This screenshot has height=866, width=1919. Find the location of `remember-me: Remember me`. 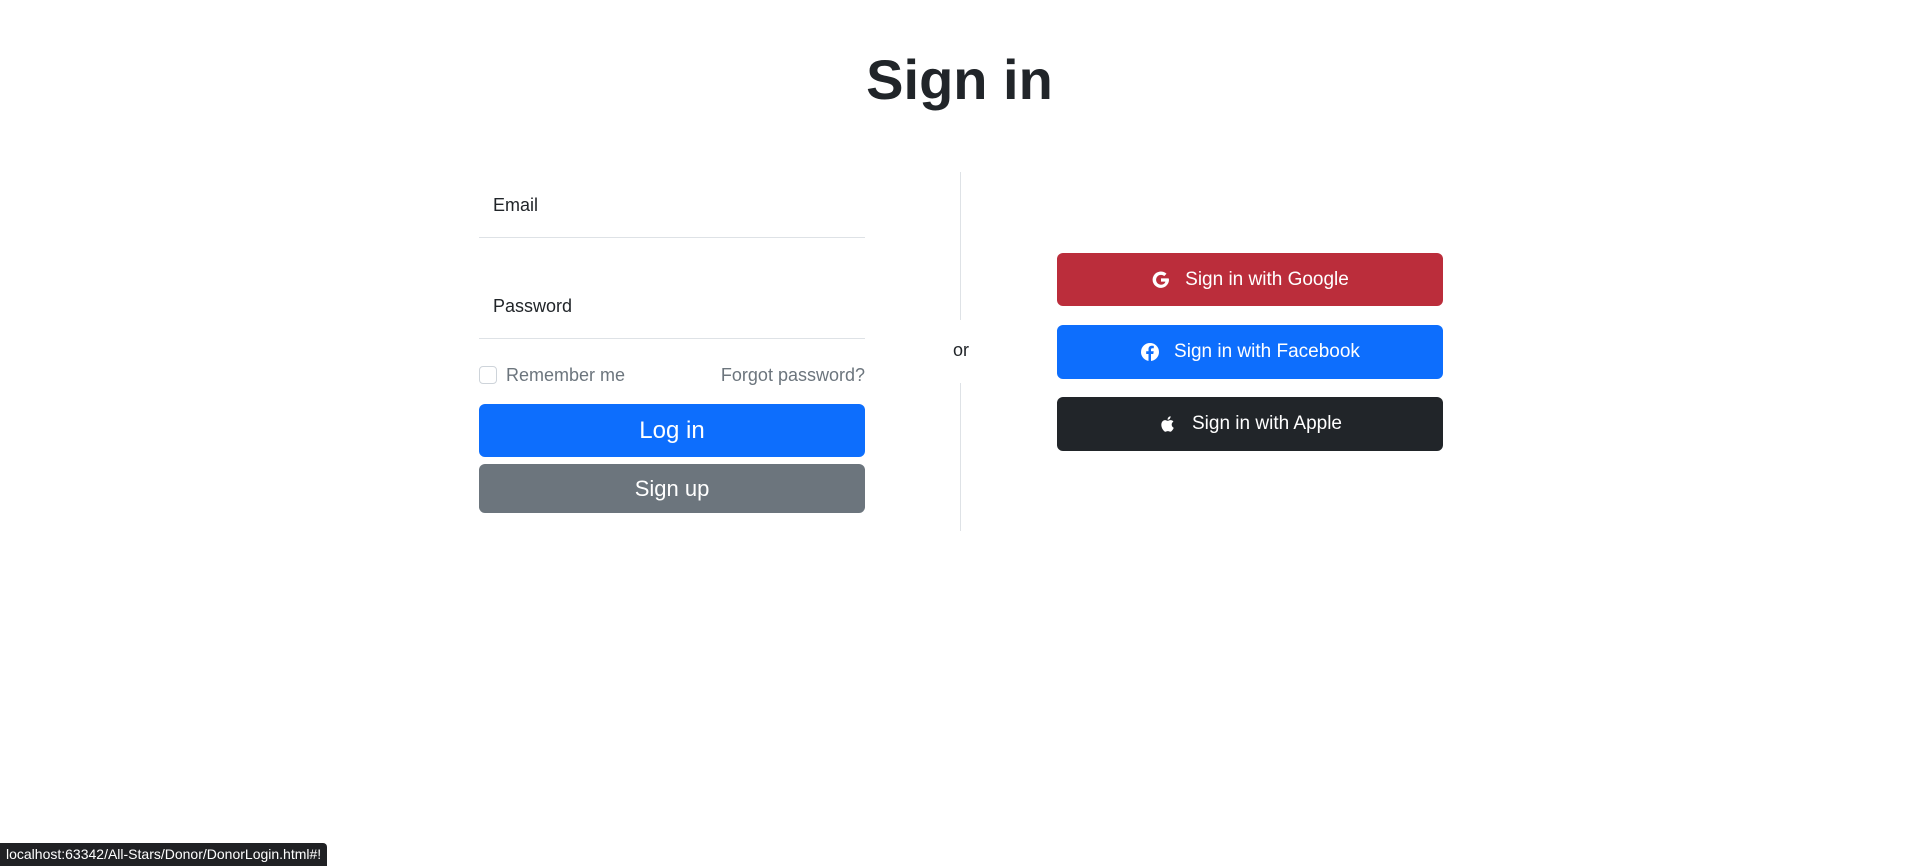

remember-me: Remember me is located at coordinates (552, 375).